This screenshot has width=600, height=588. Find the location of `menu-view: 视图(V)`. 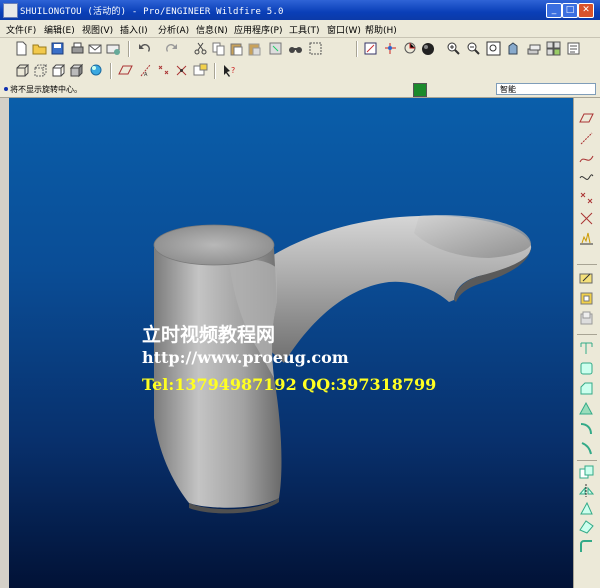

menu-view: 视图(V) is located at coordinates (97, 29).